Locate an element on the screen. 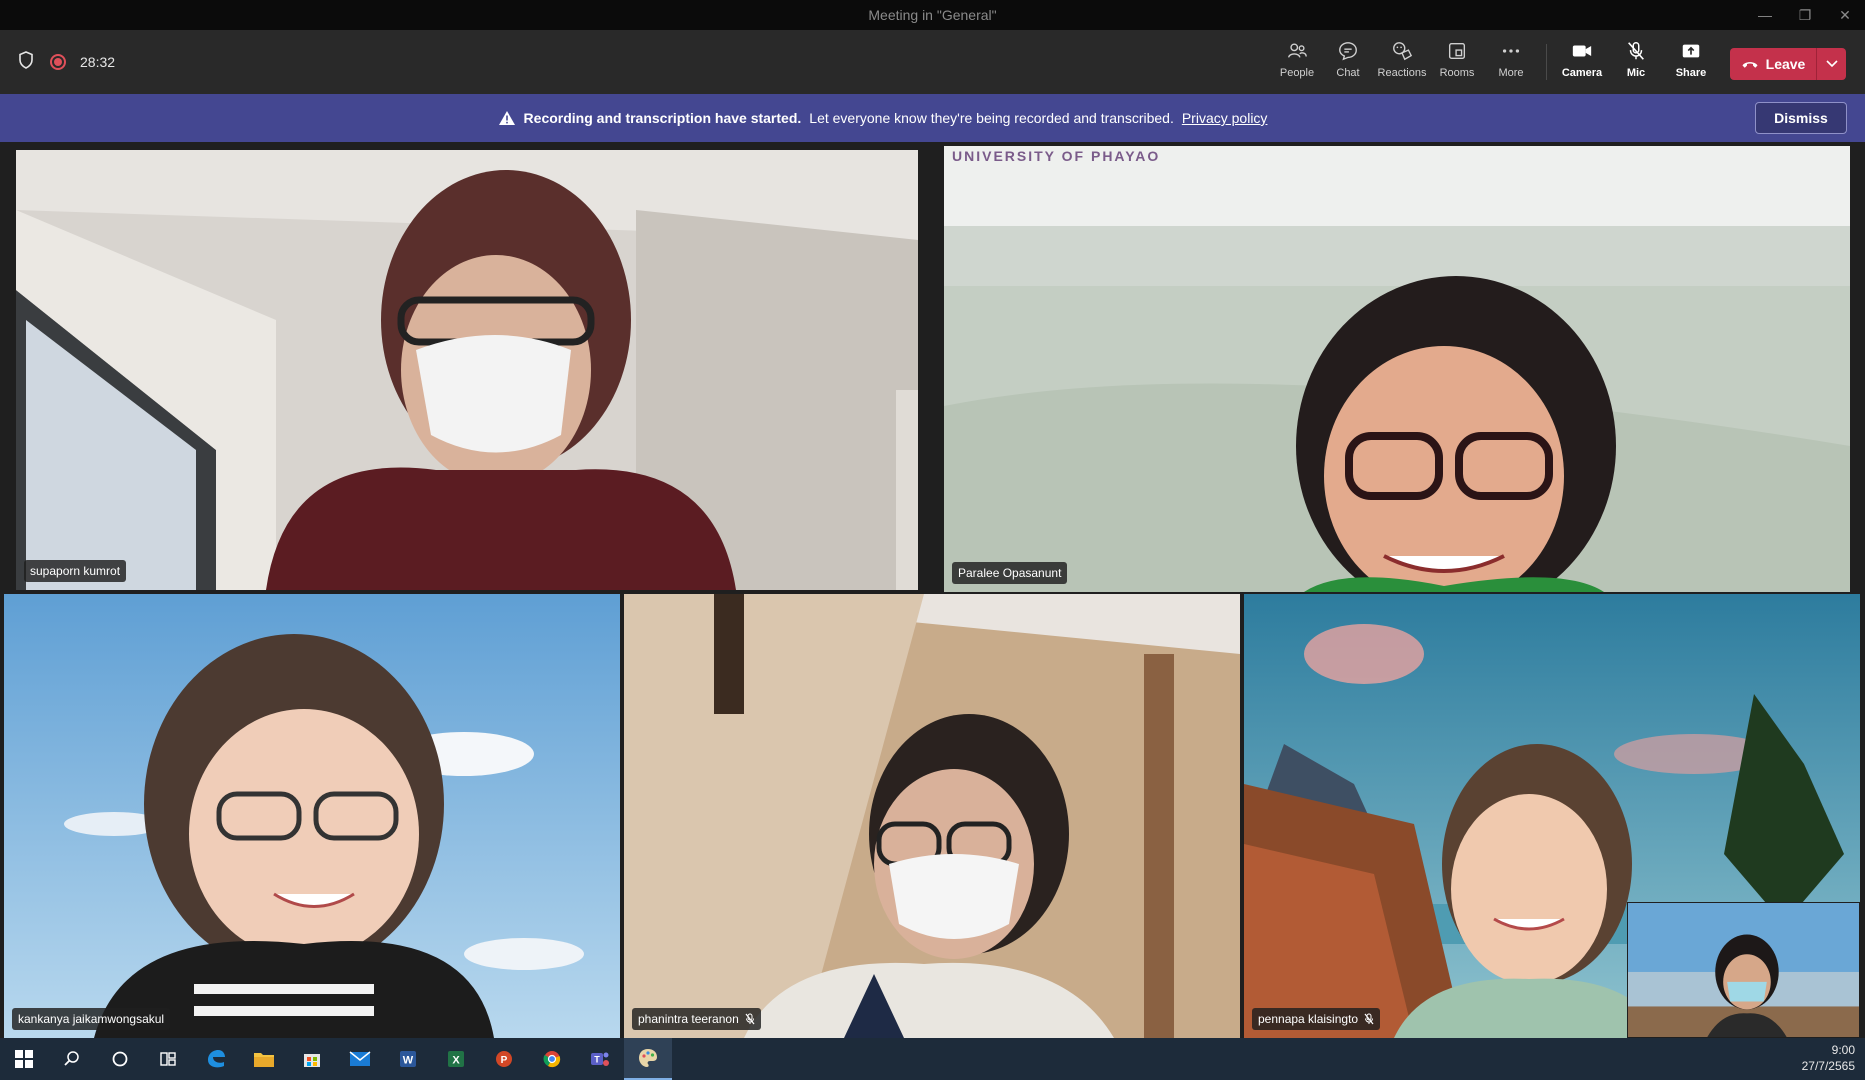 The width and height of the screenshot is (1865, 1080). taskbar-teams-button: T is located at coordinates (600, 1059).